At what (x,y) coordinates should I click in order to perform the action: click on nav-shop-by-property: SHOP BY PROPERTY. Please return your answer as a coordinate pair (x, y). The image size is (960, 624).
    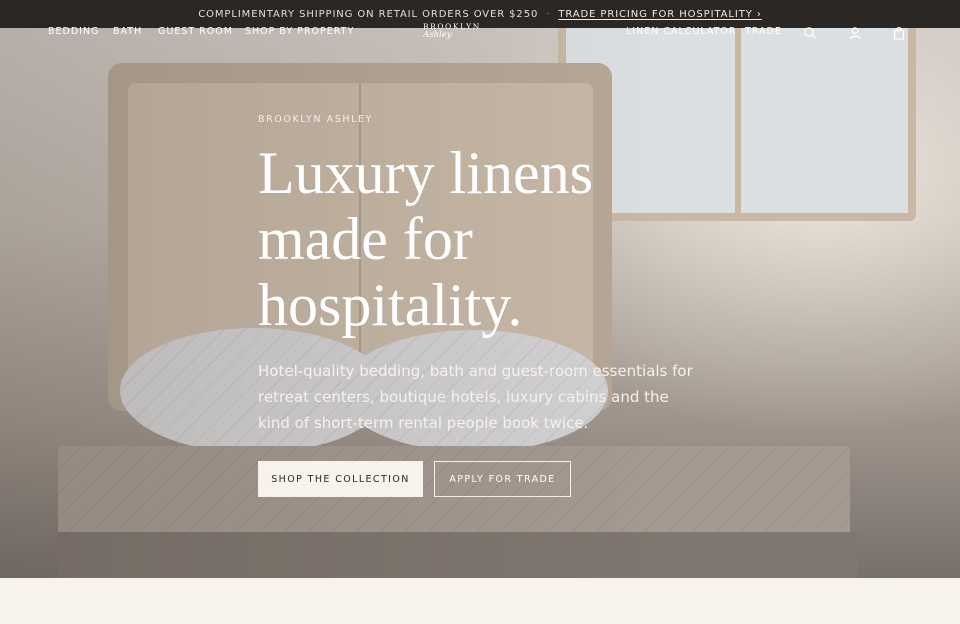
    Looking at the image, I should click on (299, 31).